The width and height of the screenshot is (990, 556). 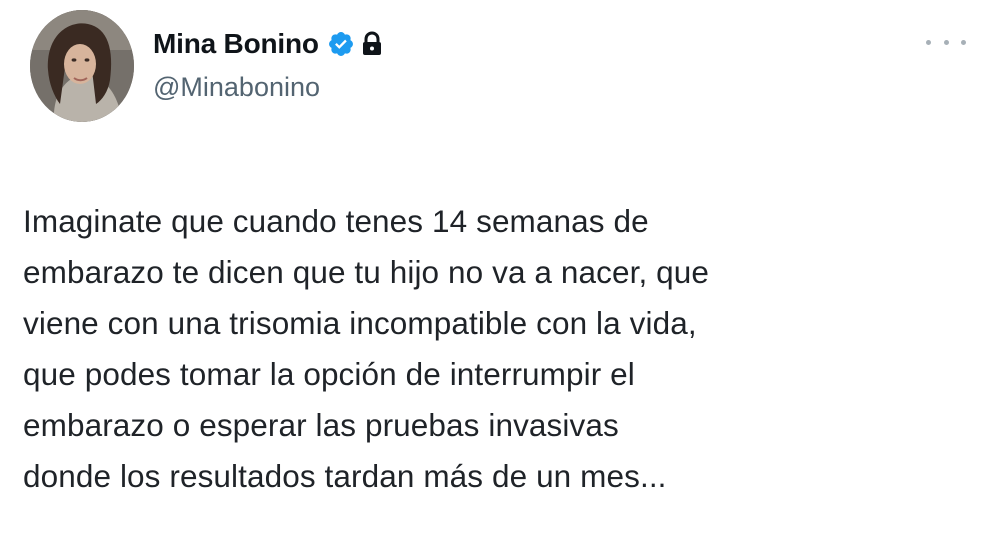 I want to click on avatar, so click(x=82, y=66).